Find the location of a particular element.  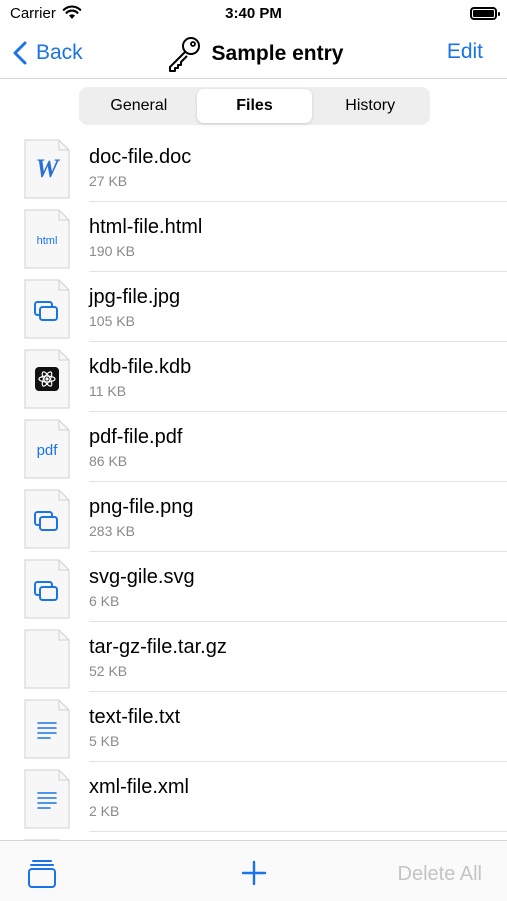

svg-text: pdf is located at coordinates (48, 450).